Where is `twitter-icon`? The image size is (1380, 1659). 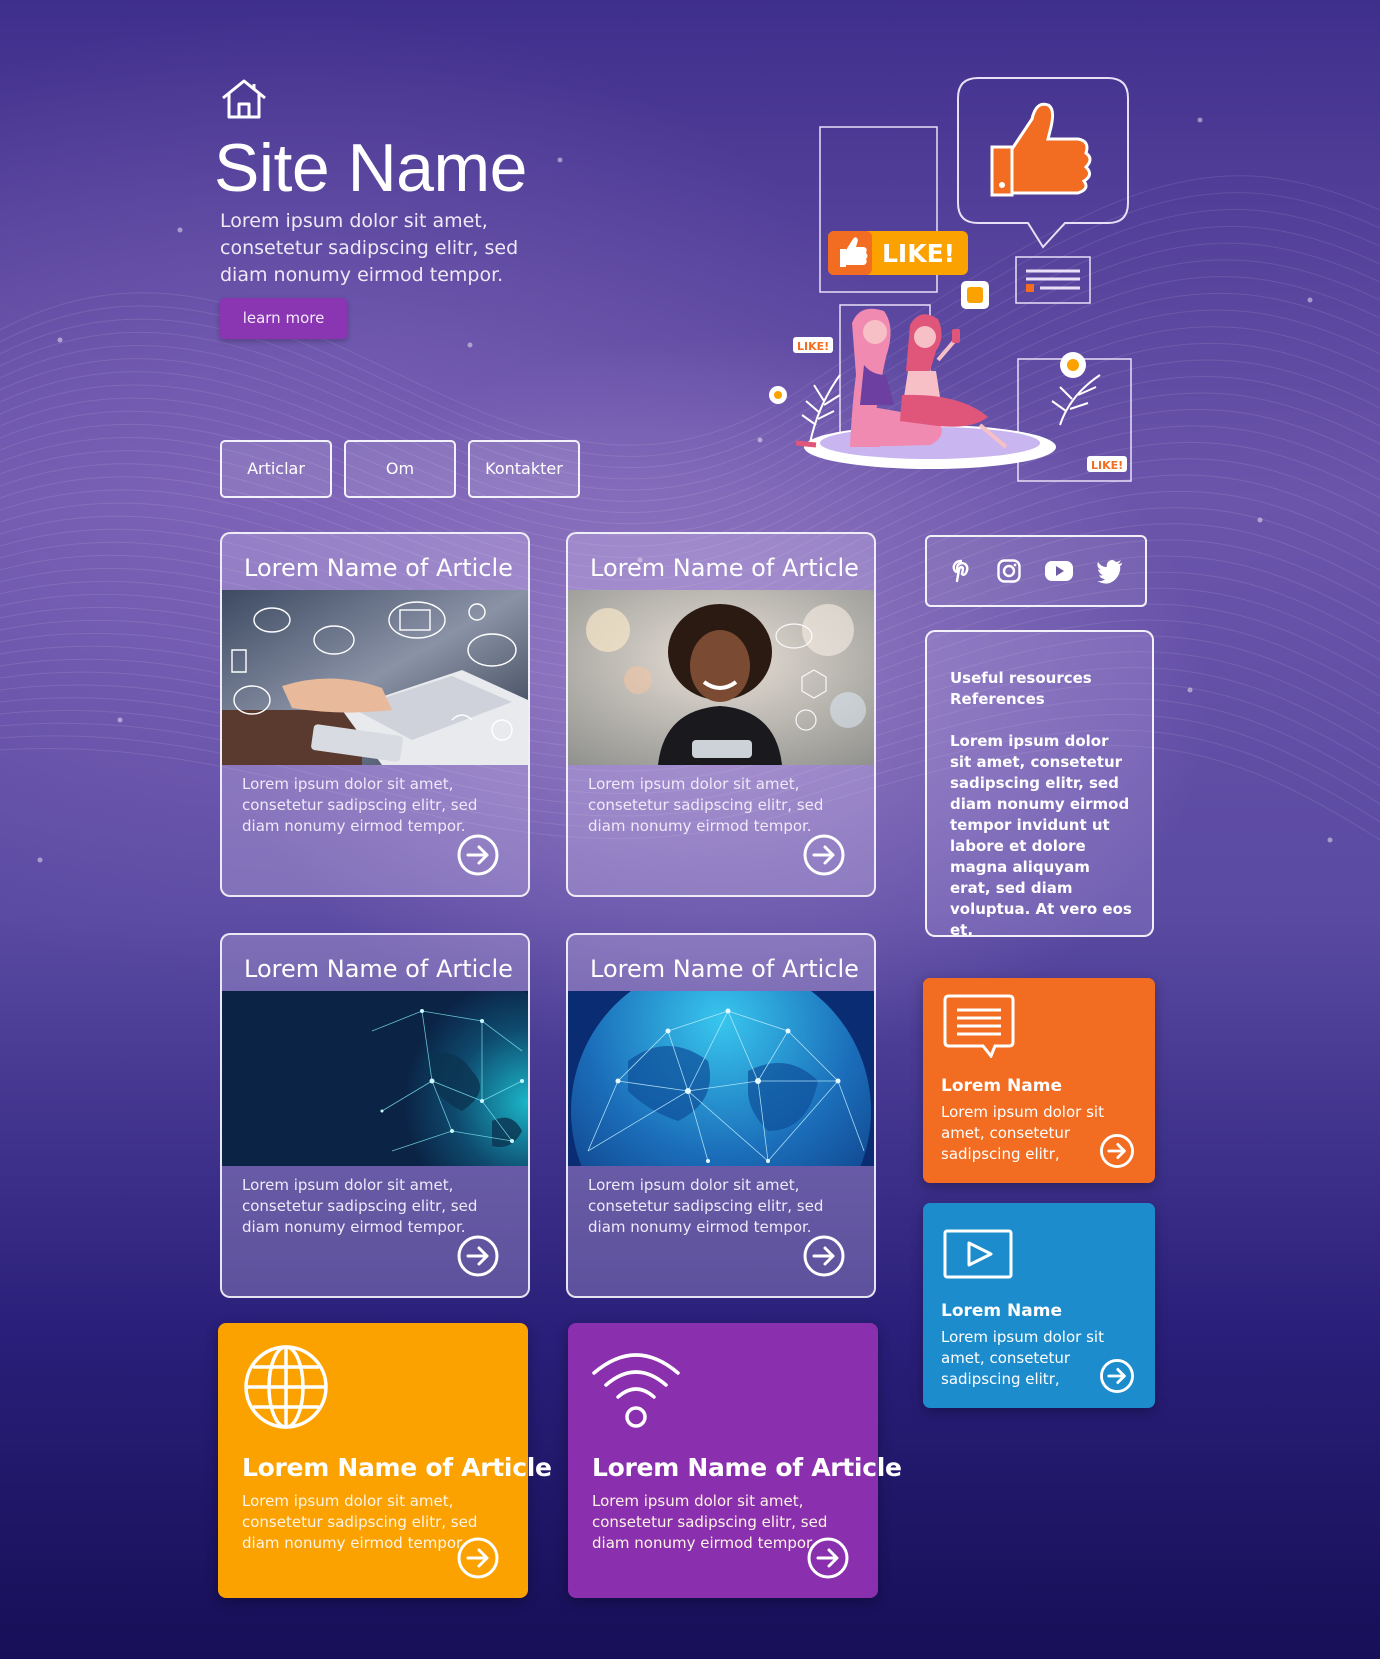 twitter-icon is located at coordinates (1110, 571).